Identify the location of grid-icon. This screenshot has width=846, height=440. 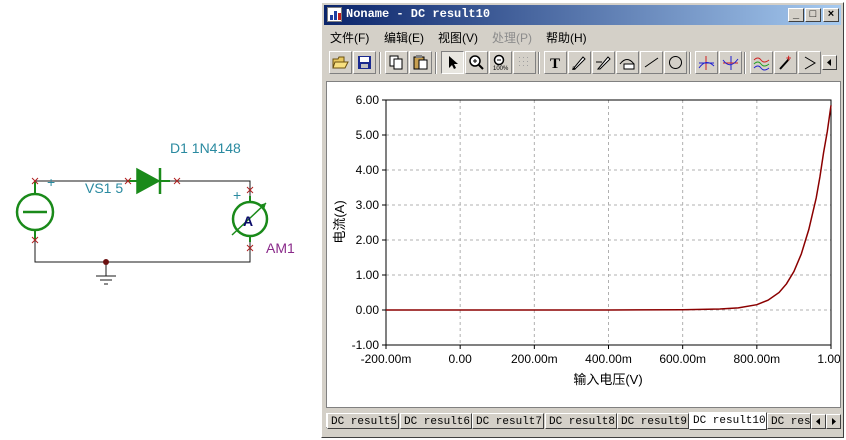
(523, 61).